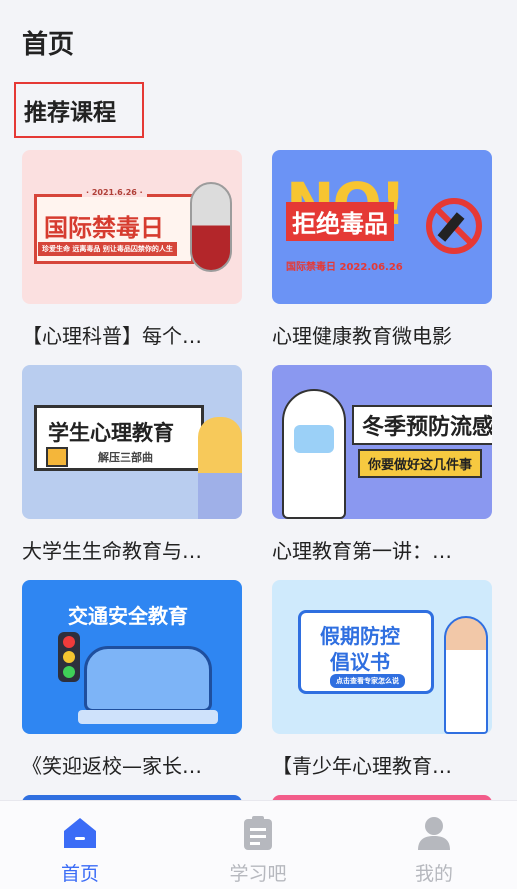  What do you see at coordinates (148, 717) in the screenshot?
I see `car-bumper` at bounding box center [148, 717].